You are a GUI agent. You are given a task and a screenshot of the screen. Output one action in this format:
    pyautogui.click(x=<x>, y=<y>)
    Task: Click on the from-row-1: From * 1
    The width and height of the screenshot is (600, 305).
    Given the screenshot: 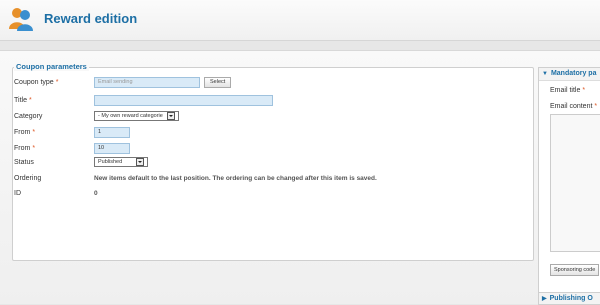 What is the action you would take?
    pyautogui.click(x=72, y=132)
    